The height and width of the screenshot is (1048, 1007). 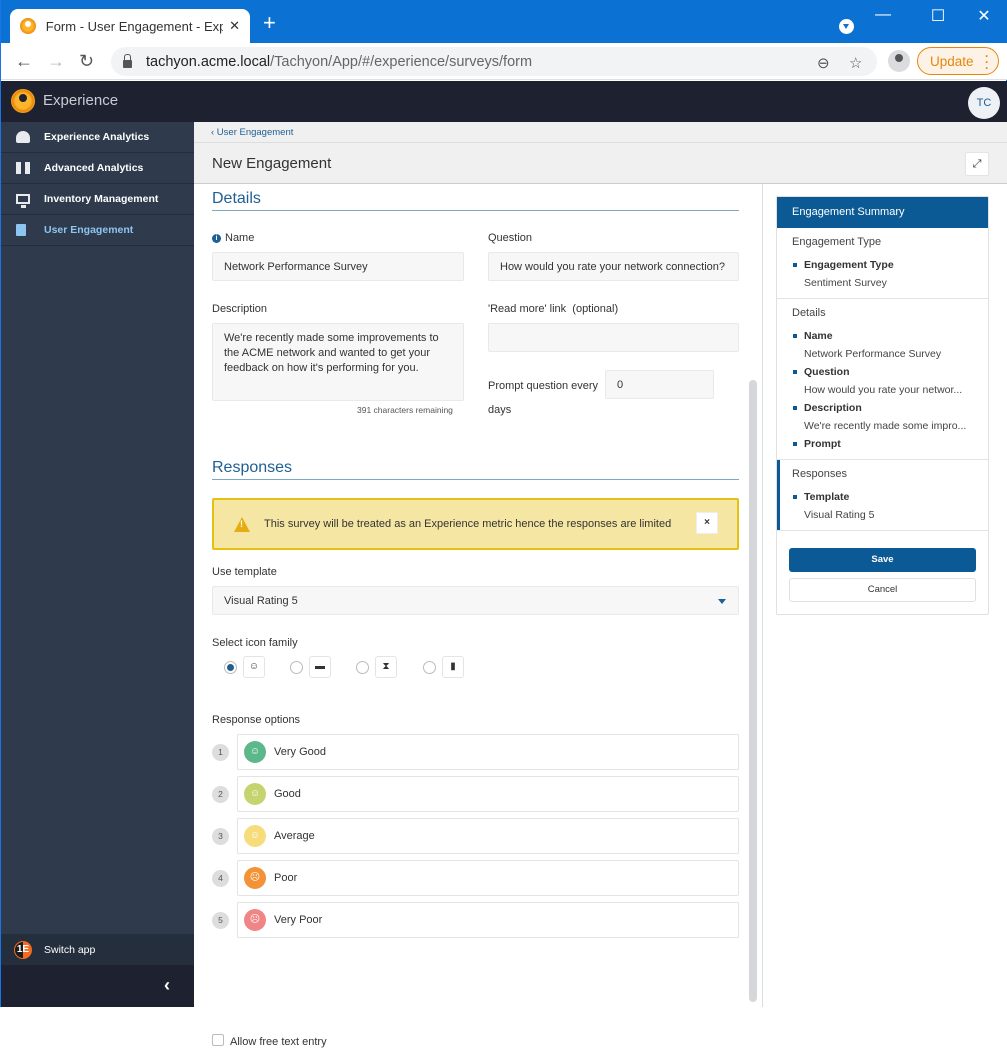 I want to click on new-tab-button: +, so click(x=269, y=23).